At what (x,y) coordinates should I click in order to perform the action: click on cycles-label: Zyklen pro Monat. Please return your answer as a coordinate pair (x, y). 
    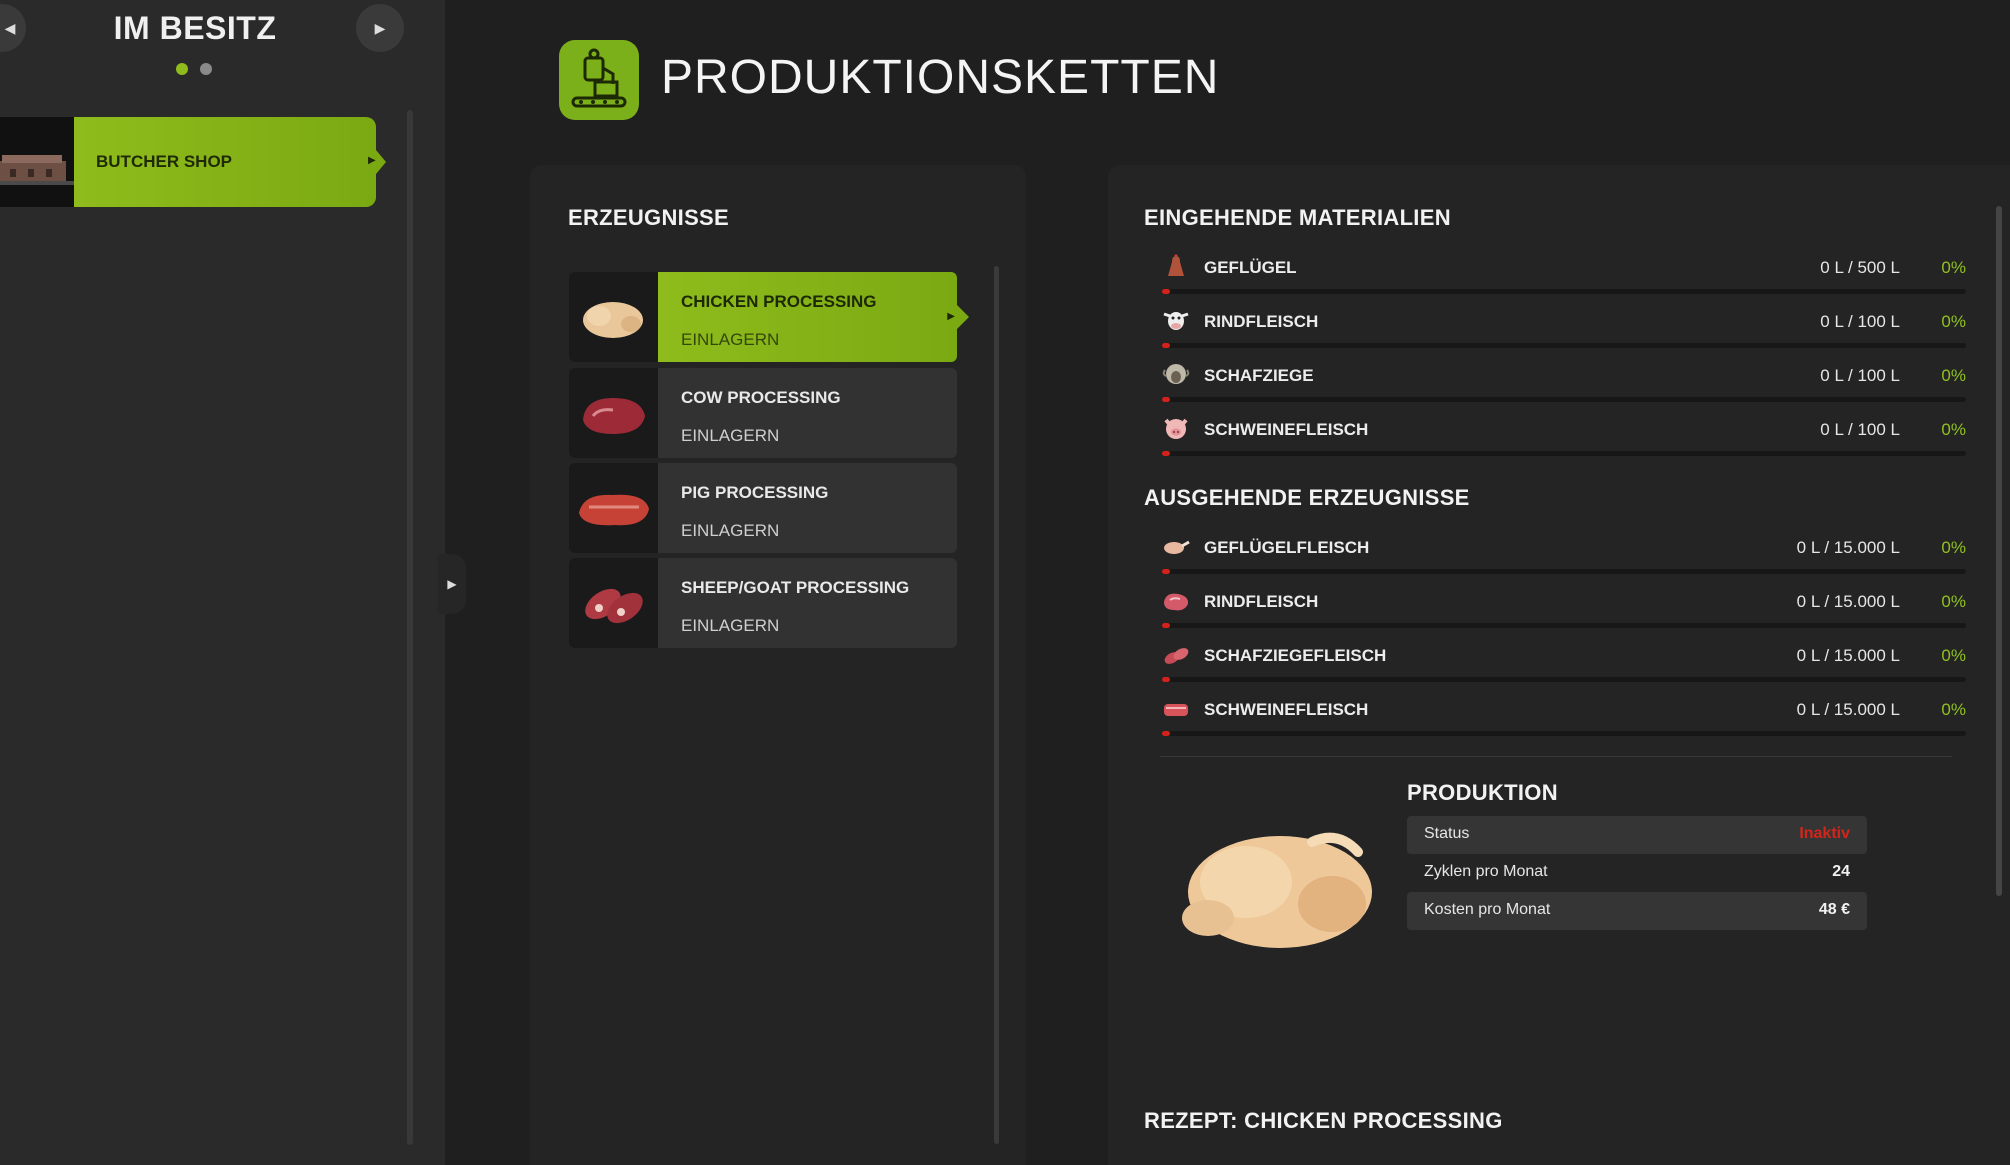
    Looking at the image, I should click on (1486, 871).